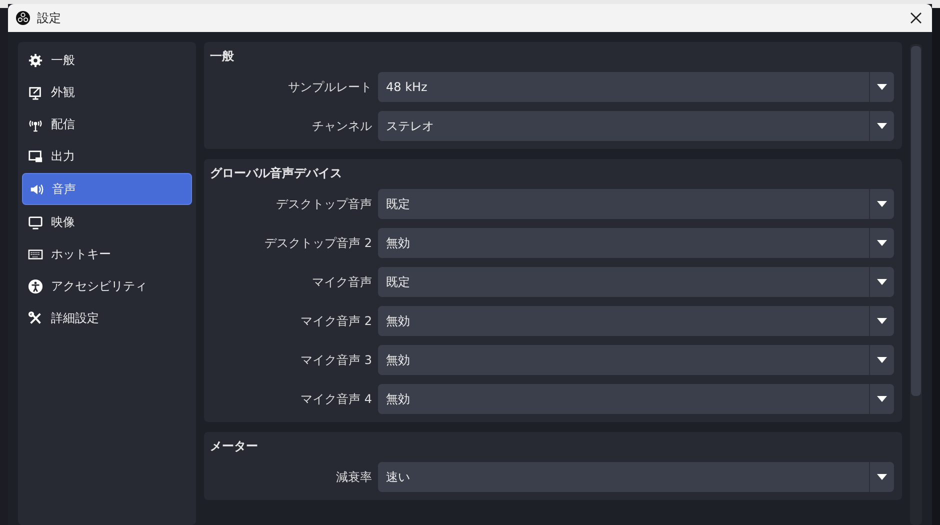 This screenshot has height=525, width=940. I want to click on gear-icon, so click(35, 60).